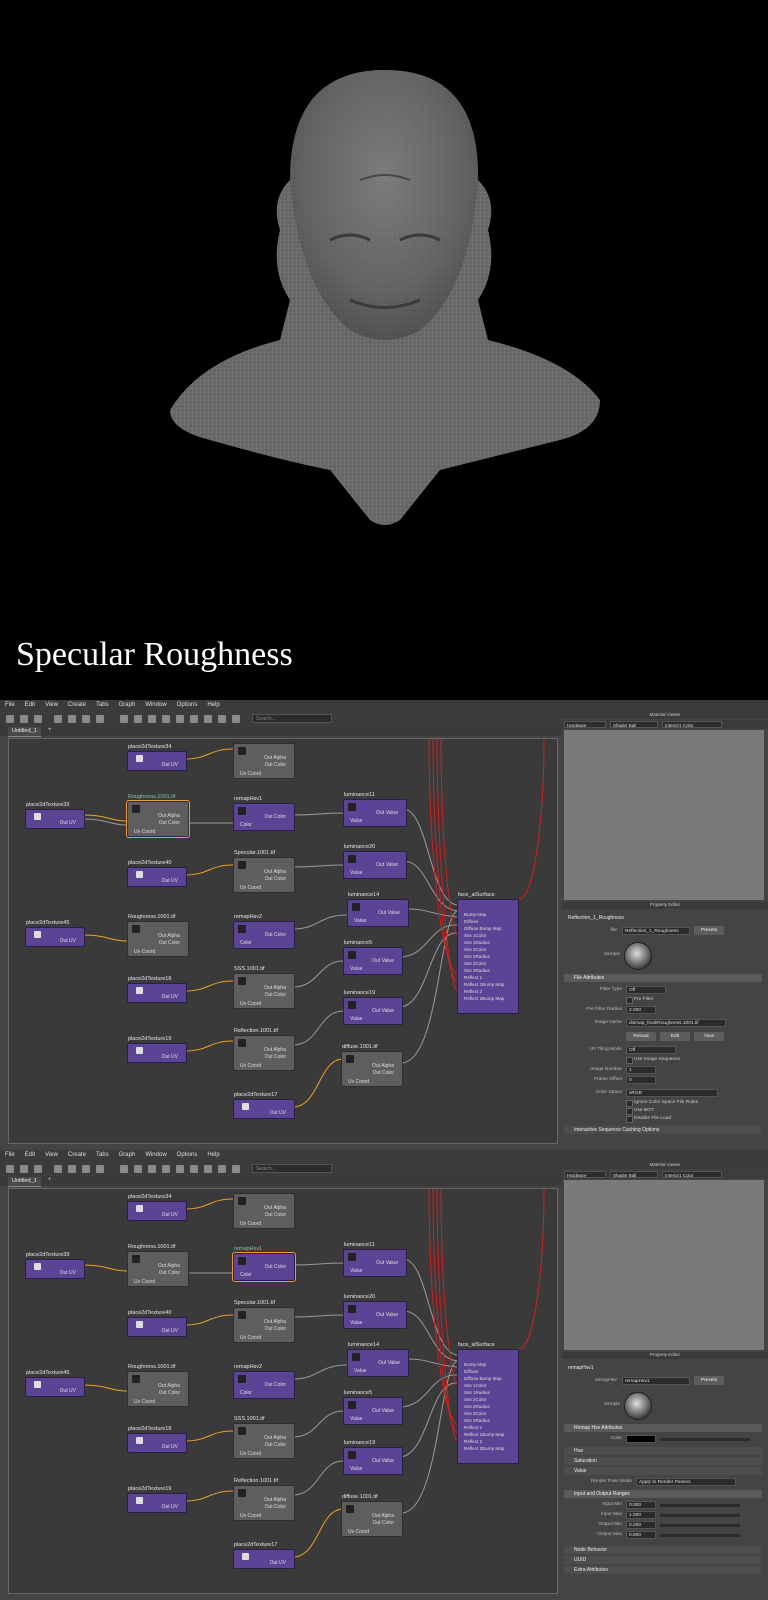 This screenshot has height=1600, width=768. What do you see at coordinates (213, 705) in the screenshot?
I see `menu-help: Help` at bounding box center [213, 705].